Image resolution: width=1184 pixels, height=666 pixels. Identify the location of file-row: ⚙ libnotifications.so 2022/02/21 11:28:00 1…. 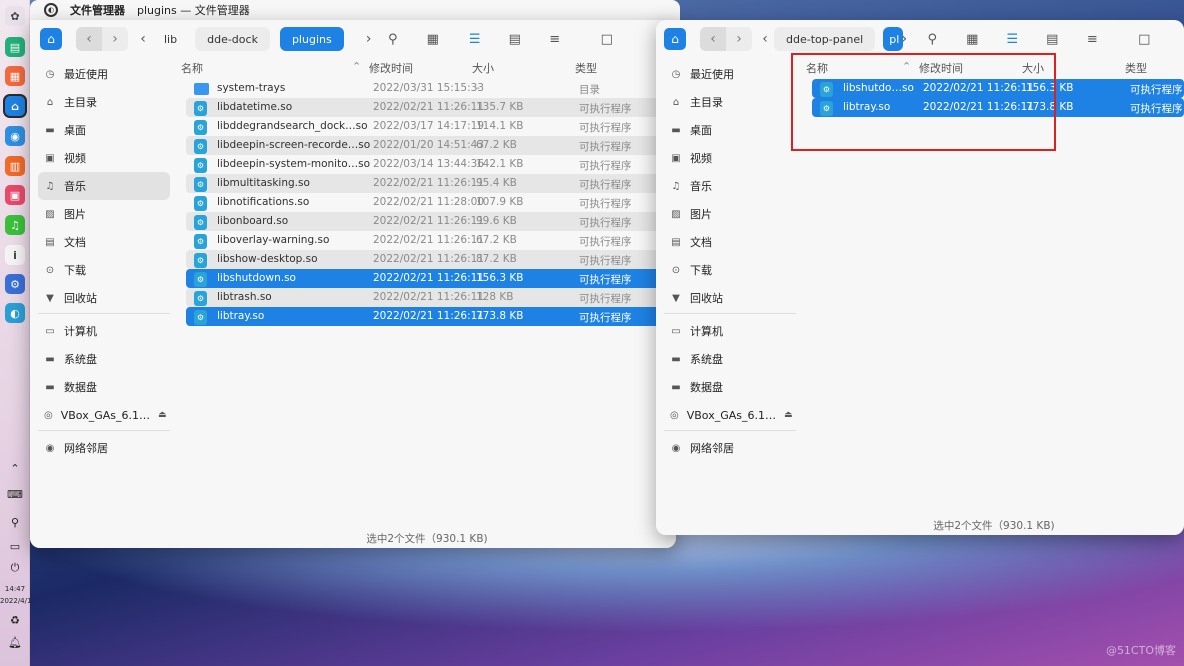
(431, 202).